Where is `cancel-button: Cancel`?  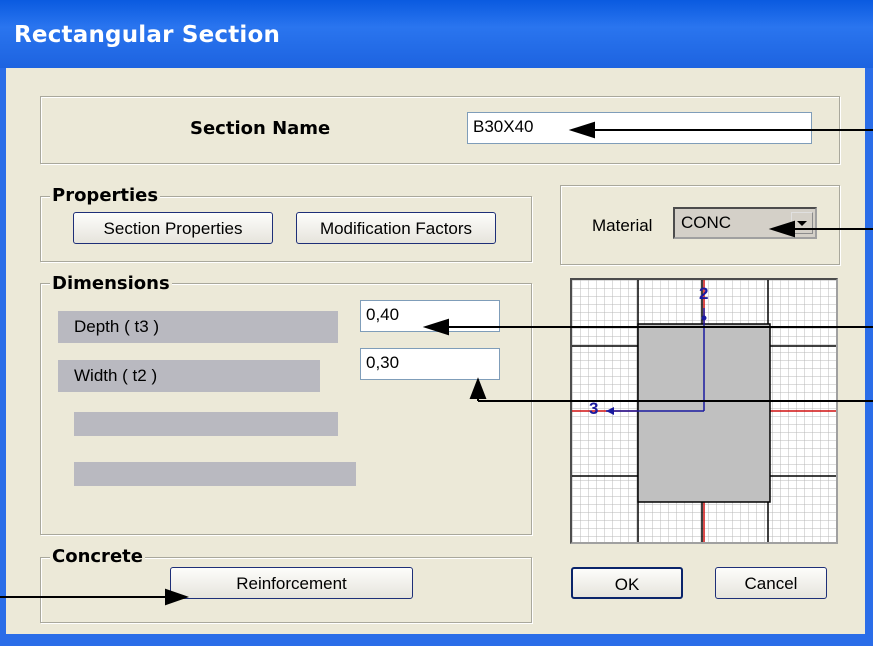 cancel-button: Cancel is located at coordinates (771, 583).